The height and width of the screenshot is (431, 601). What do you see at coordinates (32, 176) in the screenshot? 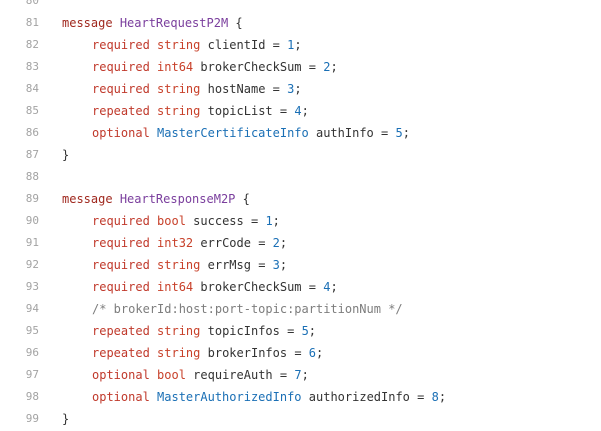
I see `line-number: 88` at bounding box center [32, 176].